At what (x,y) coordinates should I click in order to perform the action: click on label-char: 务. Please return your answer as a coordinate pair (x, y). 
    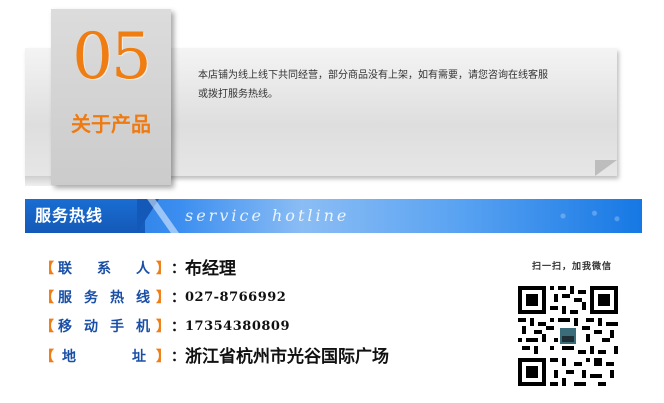
    Looking at the image, I should click on (91, 298).